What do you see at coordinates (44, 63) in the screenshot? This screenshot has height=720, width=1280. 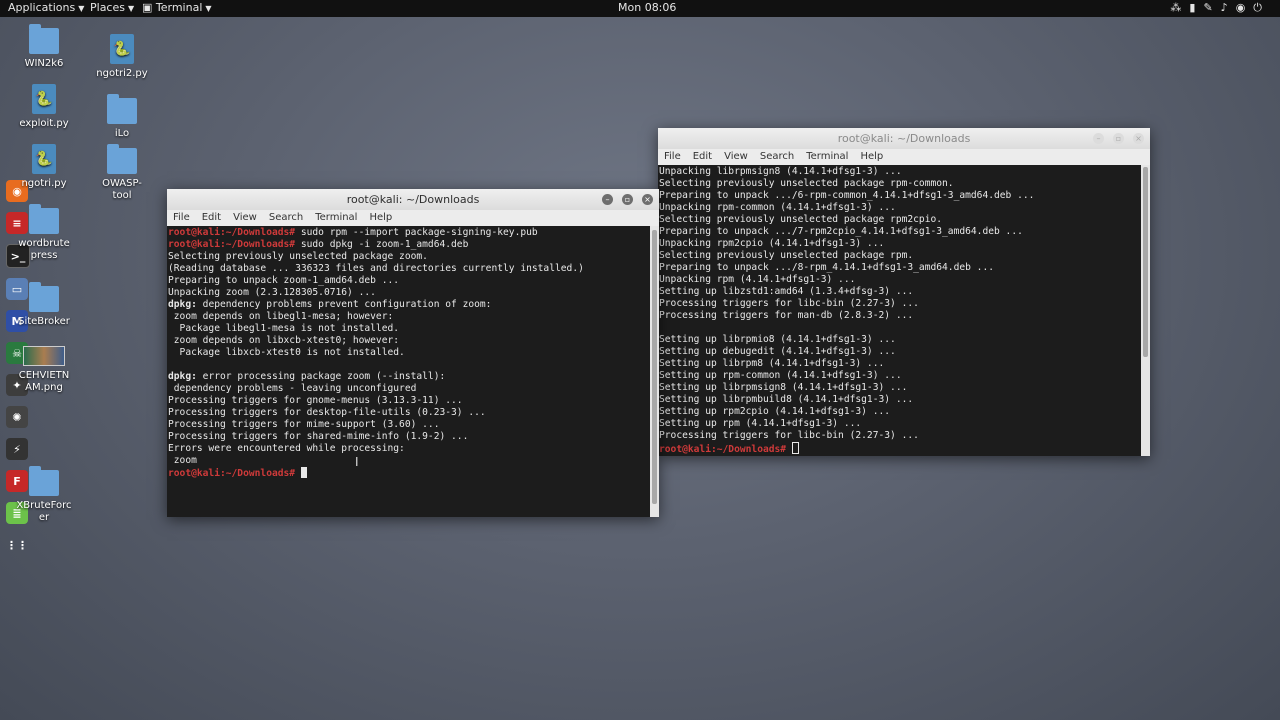 I see `desktop-icon-label: WIN2k6` at bounding box center [44, 63].